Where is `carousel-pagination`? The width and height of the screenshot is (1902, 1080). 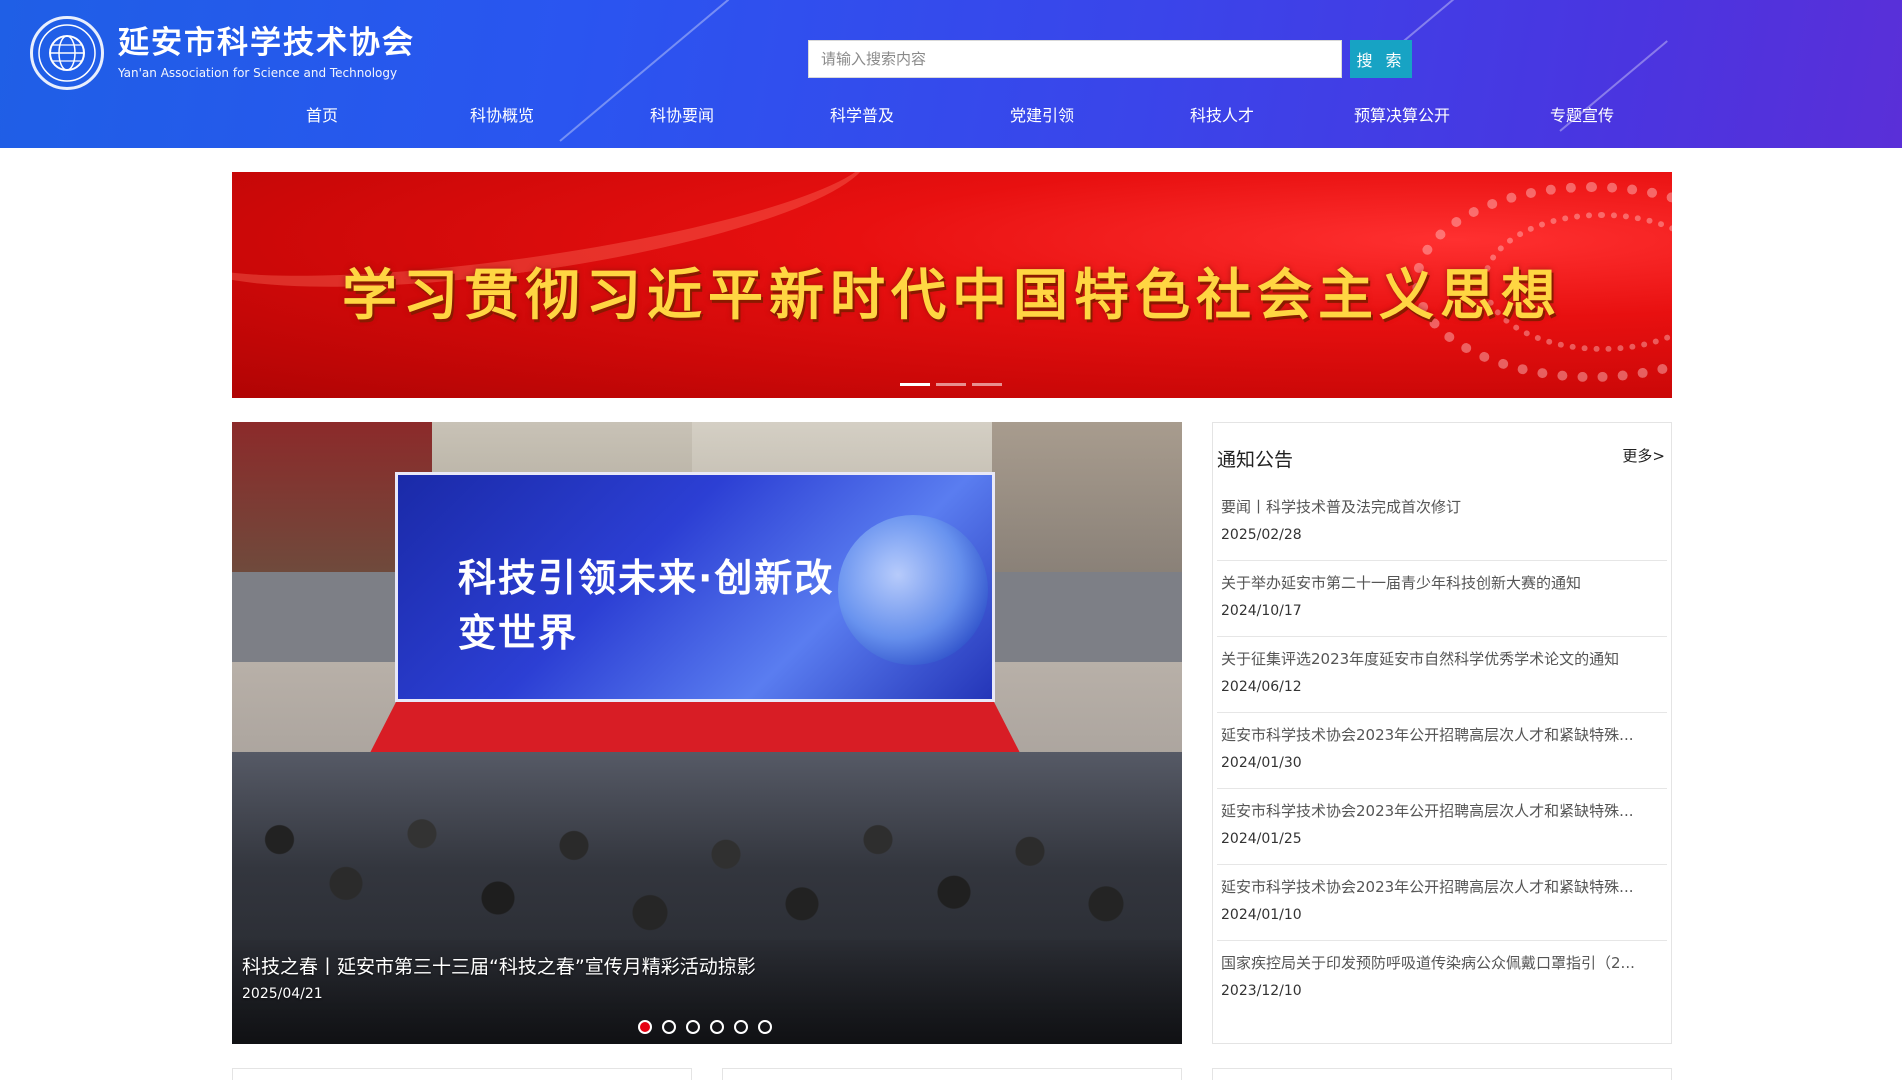
carousel-pagination is located at coordinates (710, 1027).